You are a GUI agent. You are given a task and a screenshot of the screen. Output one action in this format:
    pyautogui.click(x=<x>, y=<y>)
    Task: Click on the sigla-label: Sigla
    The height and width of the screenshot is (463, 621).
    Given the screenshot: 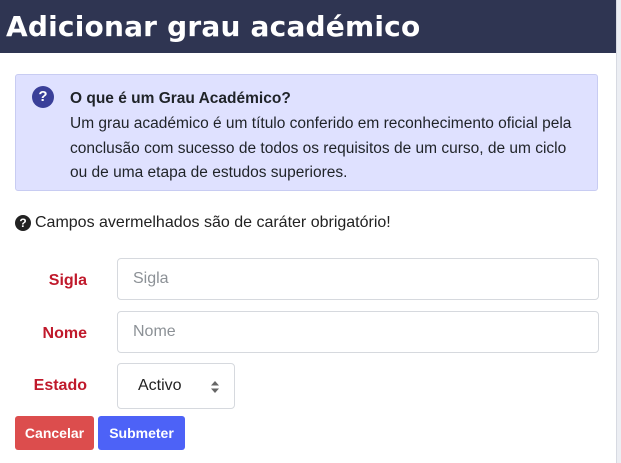 What is the action you would take?
    pyautogui.click(x=67, y=280)
    